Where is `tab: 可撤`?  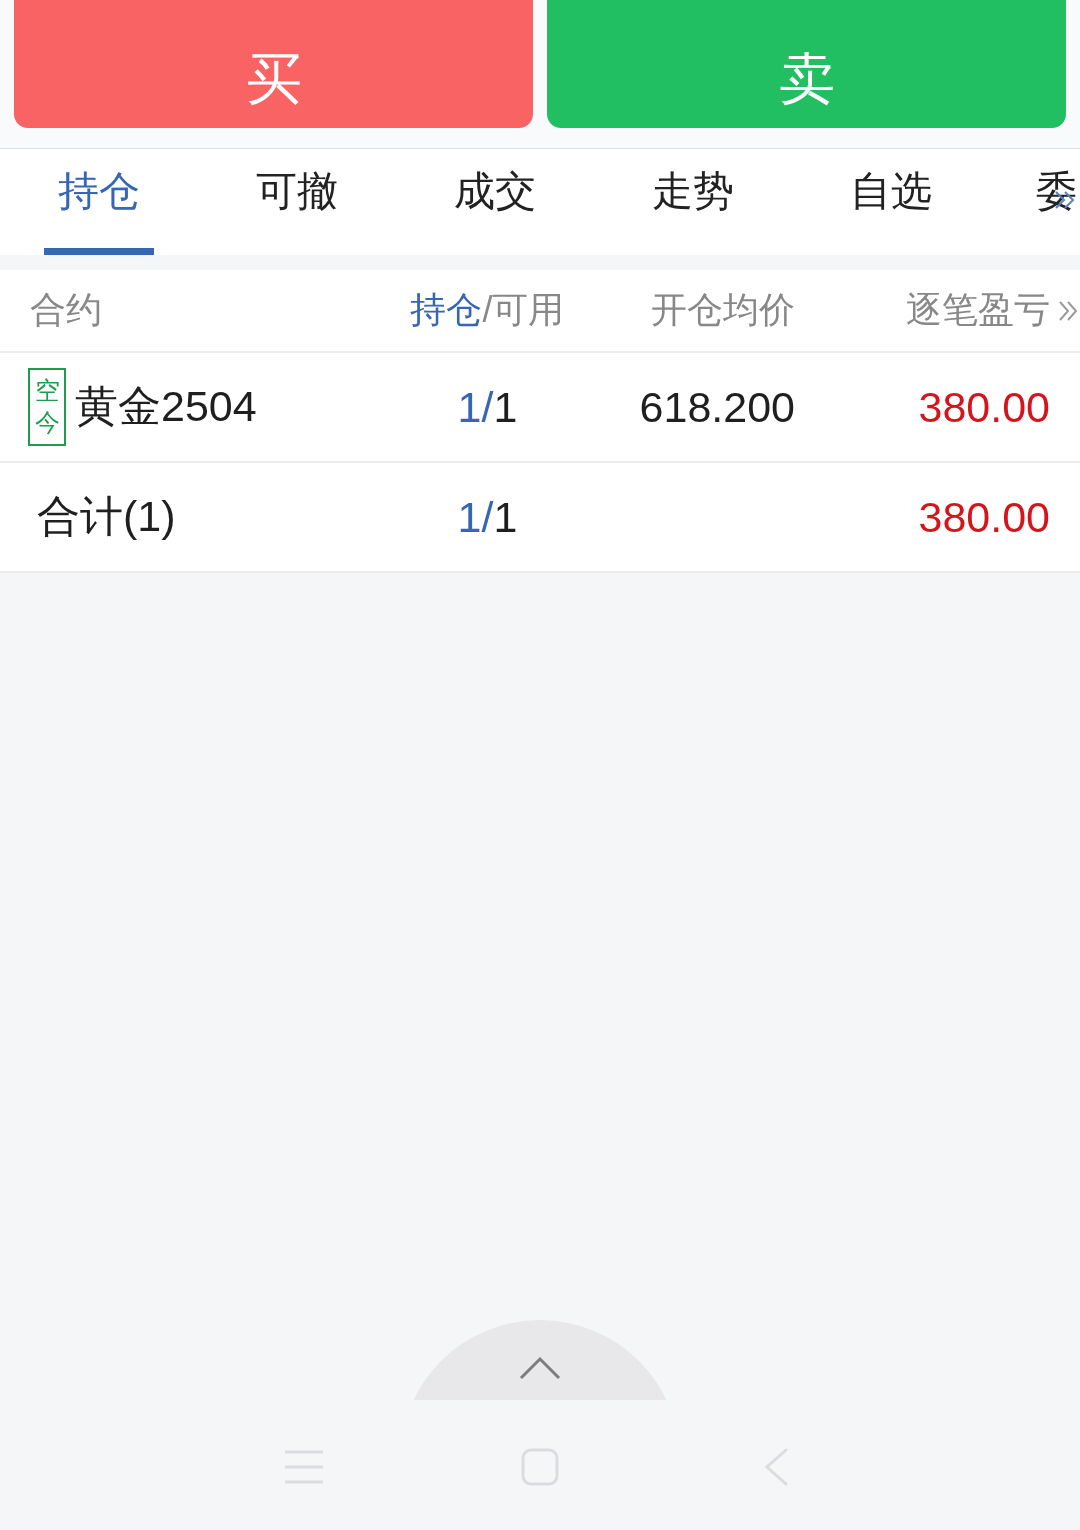 tab: 可撤 is located at coordinates (297, 202).